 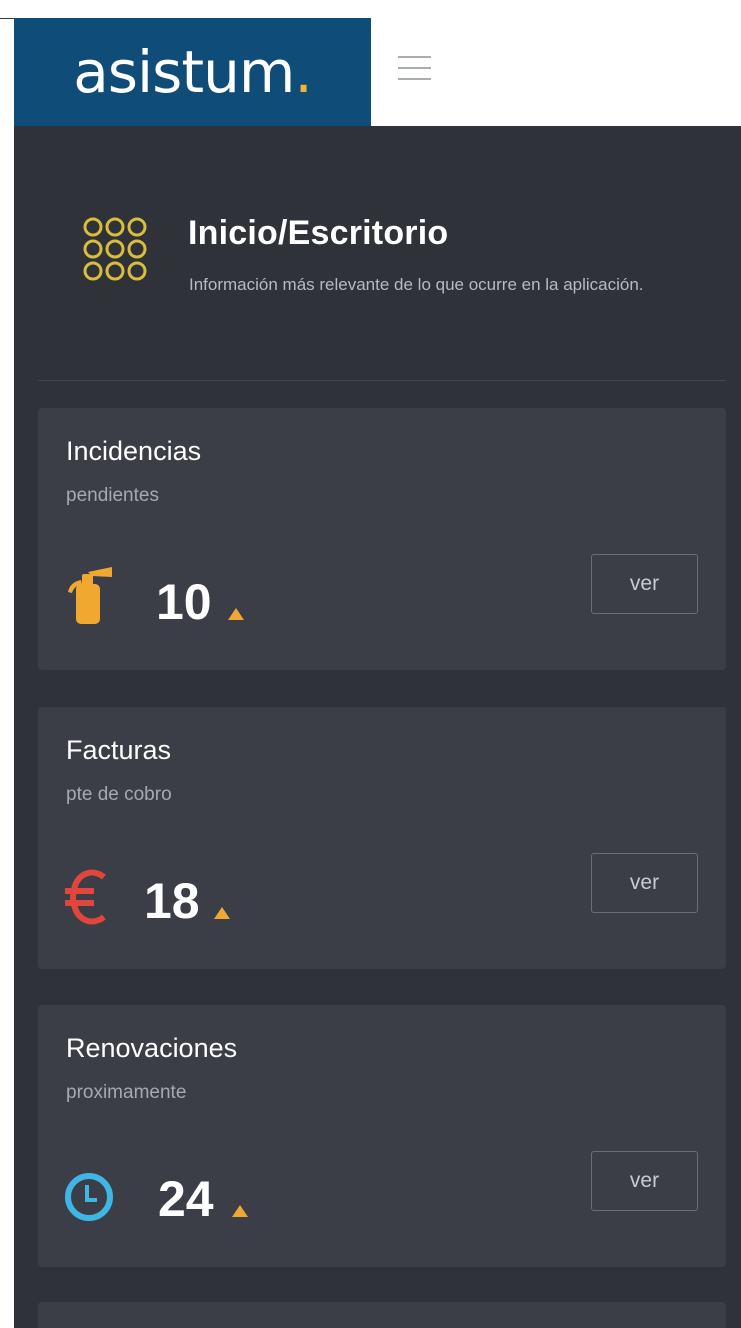 I want to click on top-bar: asistum., so click(x=377, y=72).